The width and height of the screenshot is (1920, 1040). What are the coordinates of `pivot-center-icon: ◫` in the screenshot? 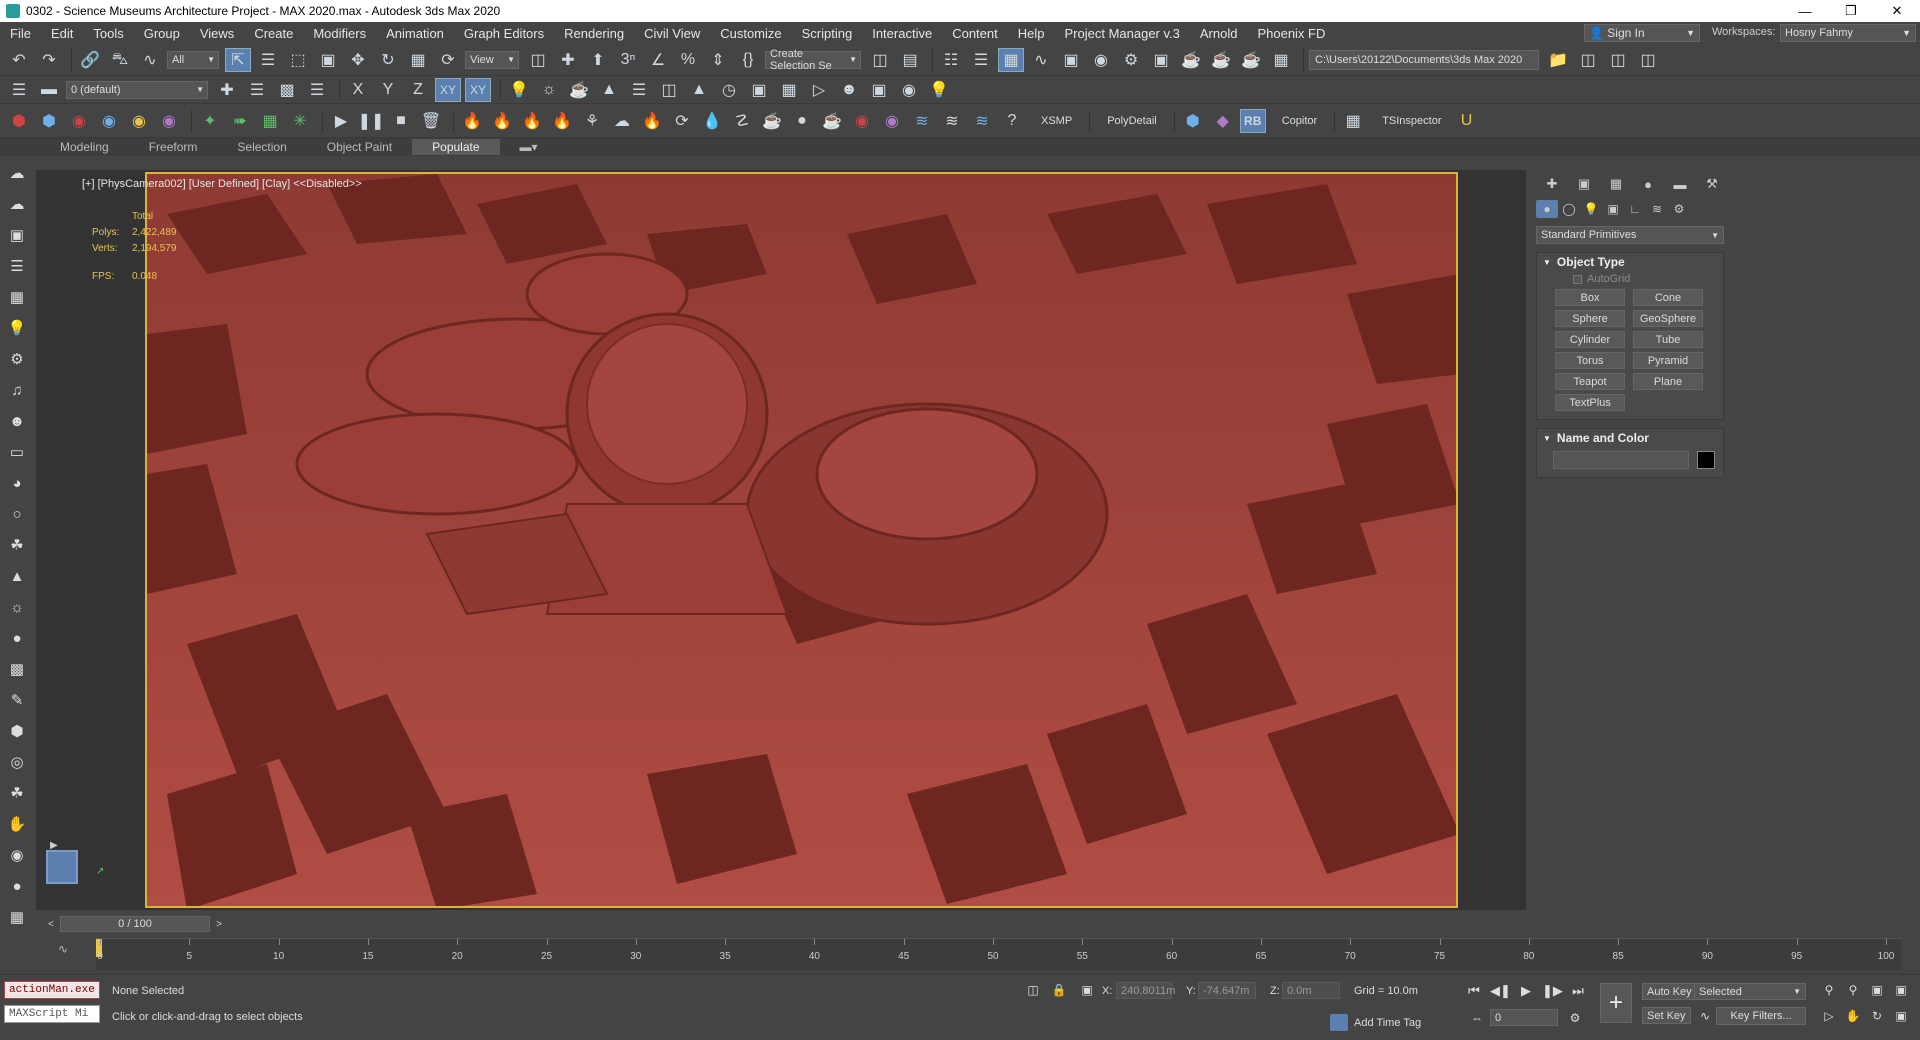 It's located at (538, 60).